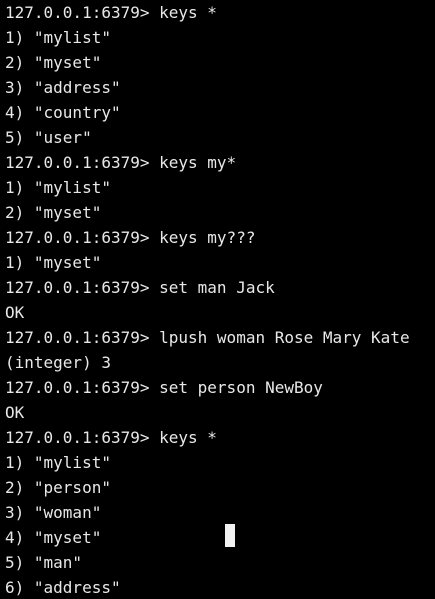  Describe the element at coordinates (130, 237) in the screenshot. I see `terminal-line: 127.0.0.1:6379> keys my???` at that location.